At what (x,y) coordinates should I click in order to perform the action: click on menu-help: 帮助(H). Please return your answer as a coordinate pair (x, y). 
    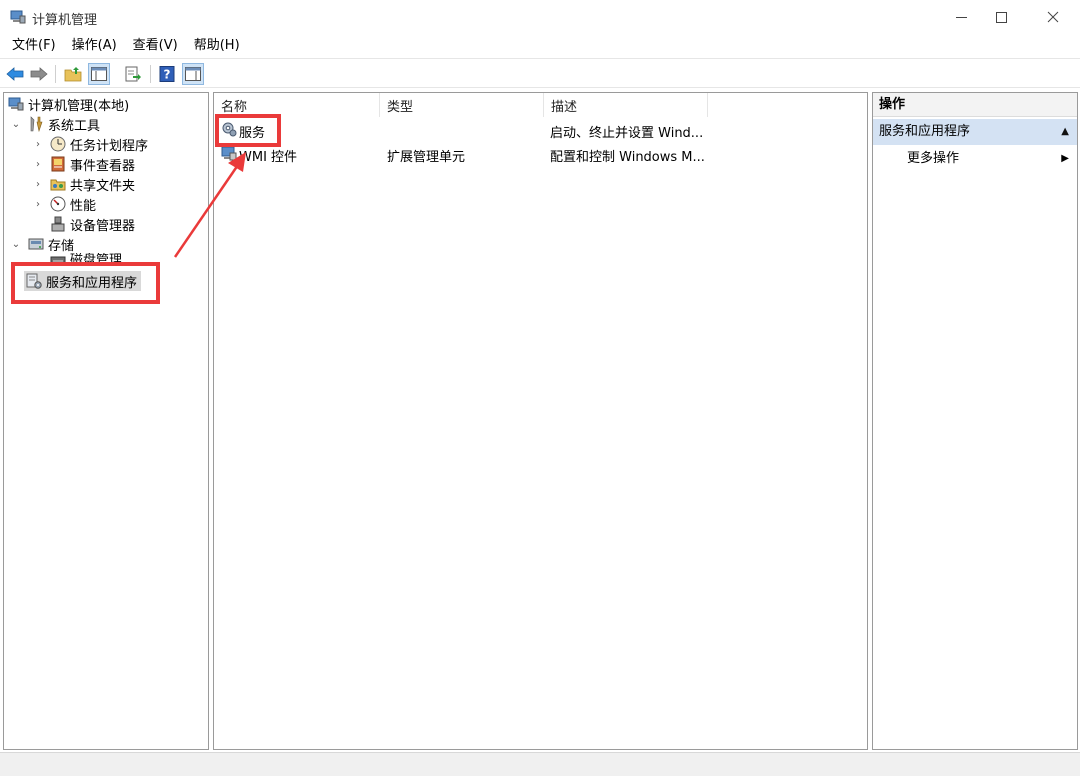
    Looking at the image, I should click on (217, 46).